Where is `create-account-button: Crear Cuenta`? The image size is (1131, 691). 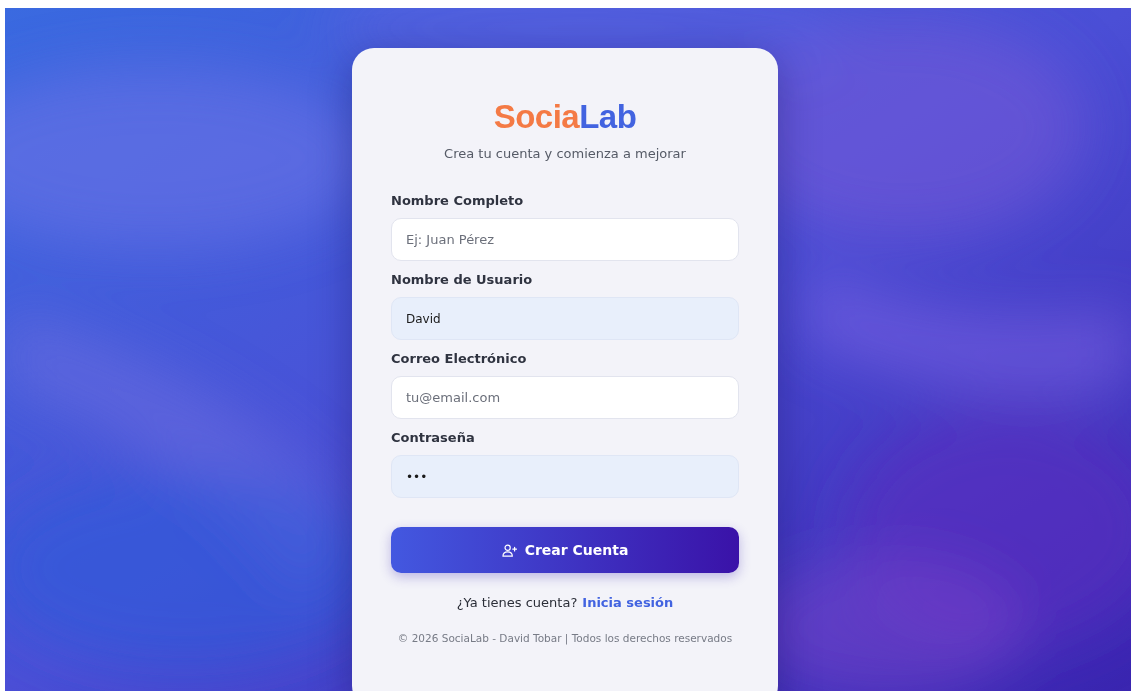 create-account-button: Crear Cuenta is located at coordinates (565, 550).